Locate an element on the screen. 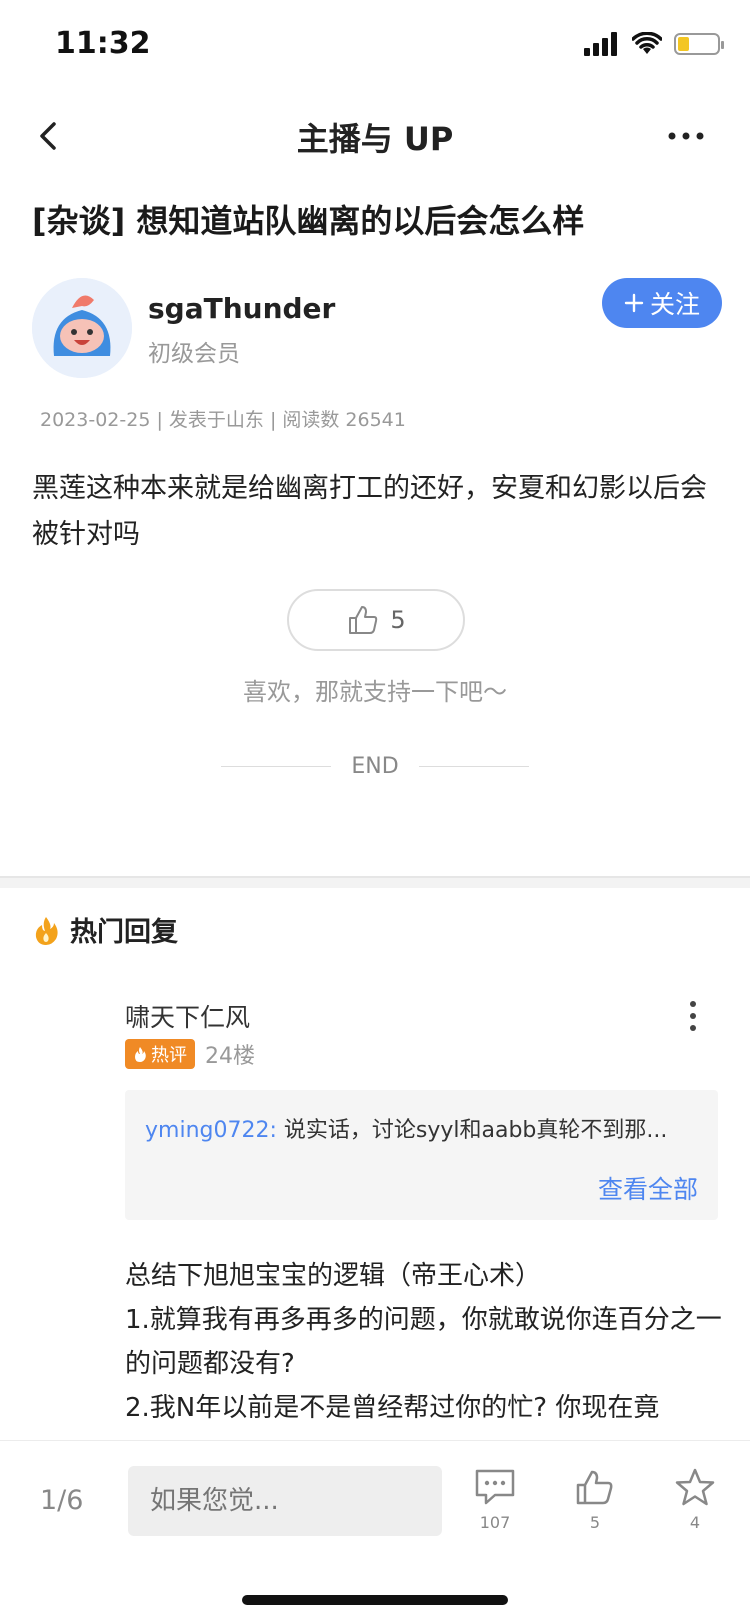 The width and height of the screenshot is (750, 1624). post-body: 黑莲这种本来就是给幽离打工的还好，安夏和幻影以后会被针对吗 is located at coordinates (369, 511).